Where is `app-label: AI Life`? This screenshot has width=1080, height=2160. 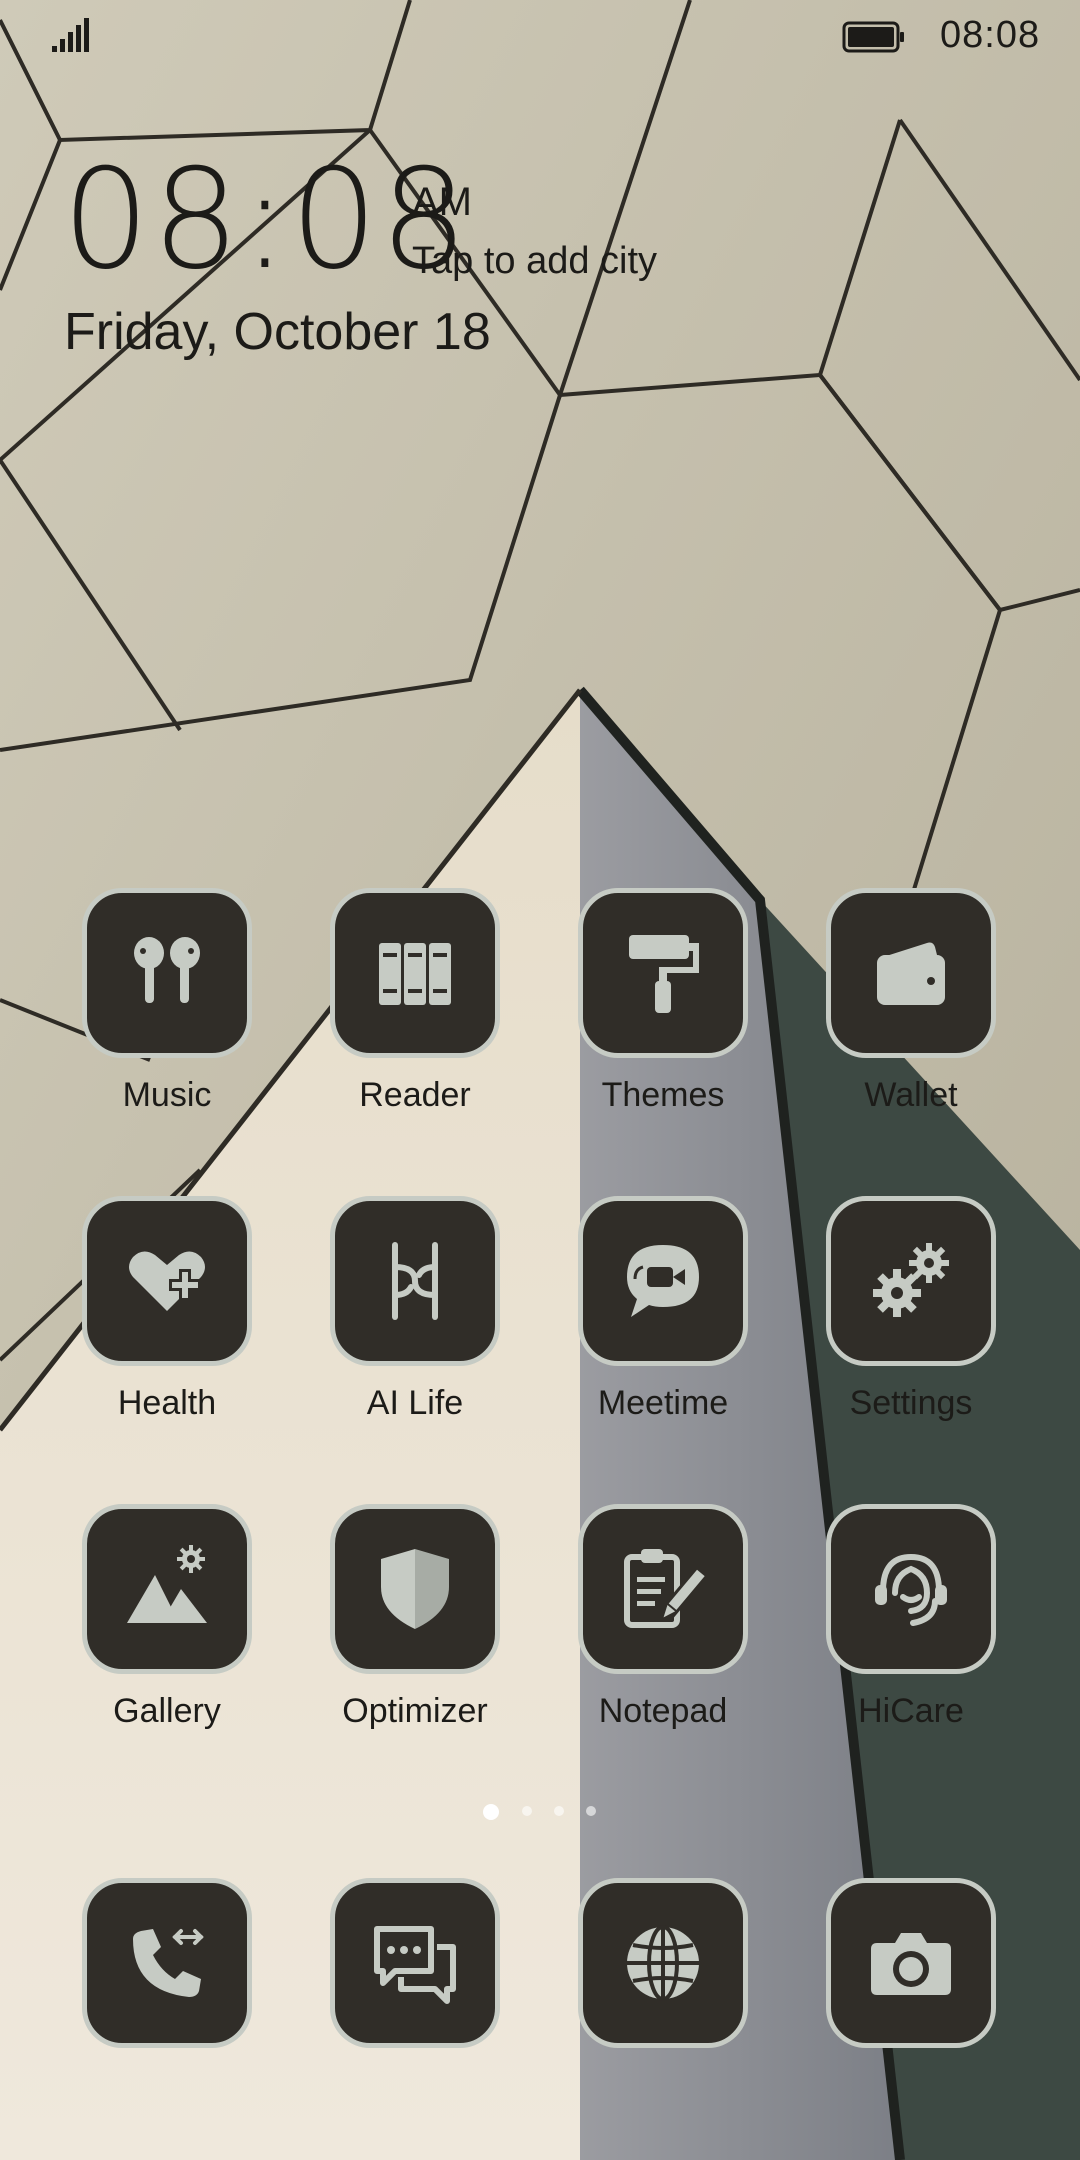 app-label: AI Life is located at coordinates (415, 1403).